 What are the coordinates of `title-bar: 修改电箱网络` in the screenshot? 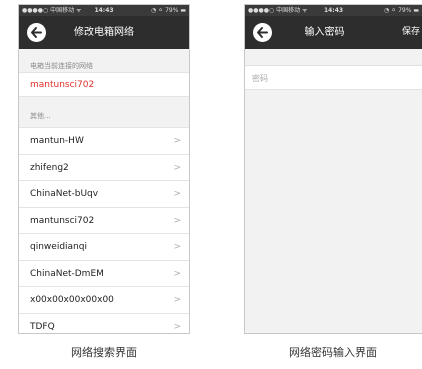 It's located at (104, 32).